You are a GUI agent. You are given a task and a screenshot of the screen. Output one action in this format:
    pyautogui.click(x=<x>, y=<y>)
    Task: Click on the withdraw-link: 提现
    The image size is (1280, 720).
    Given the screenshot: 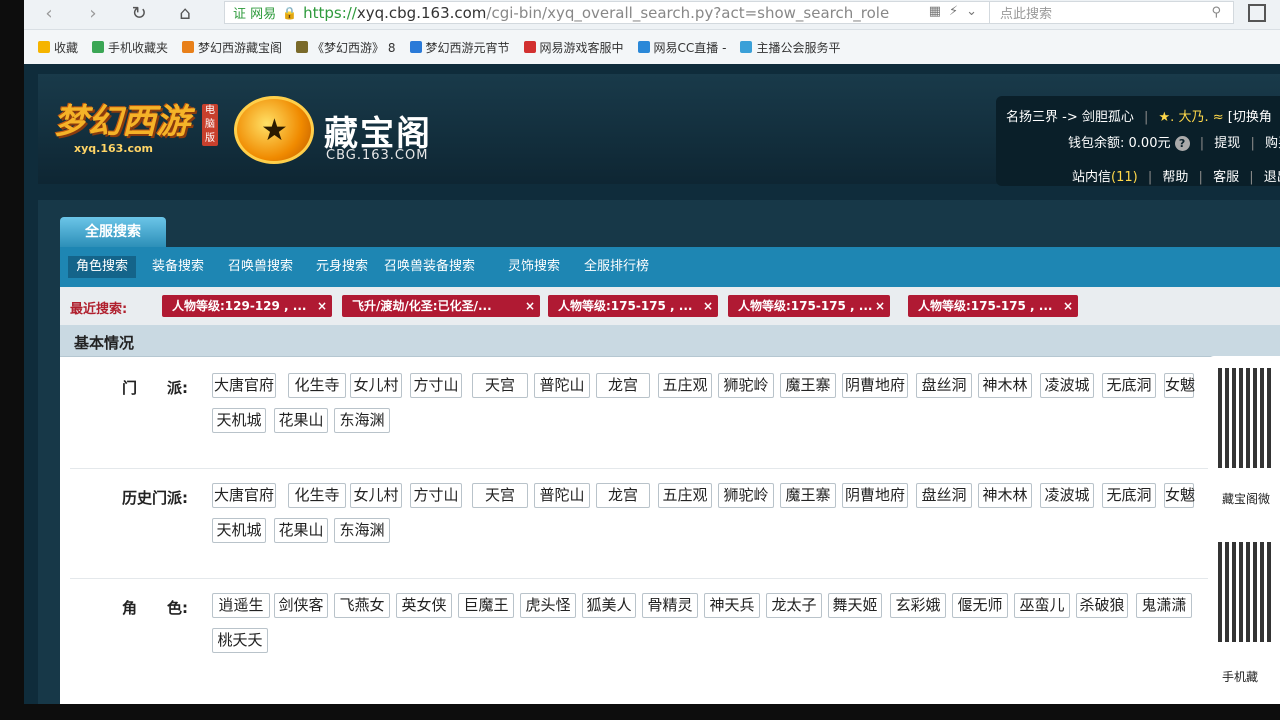 What is the action you would take?
    pyautogui.click(x=1227, y=143)
    